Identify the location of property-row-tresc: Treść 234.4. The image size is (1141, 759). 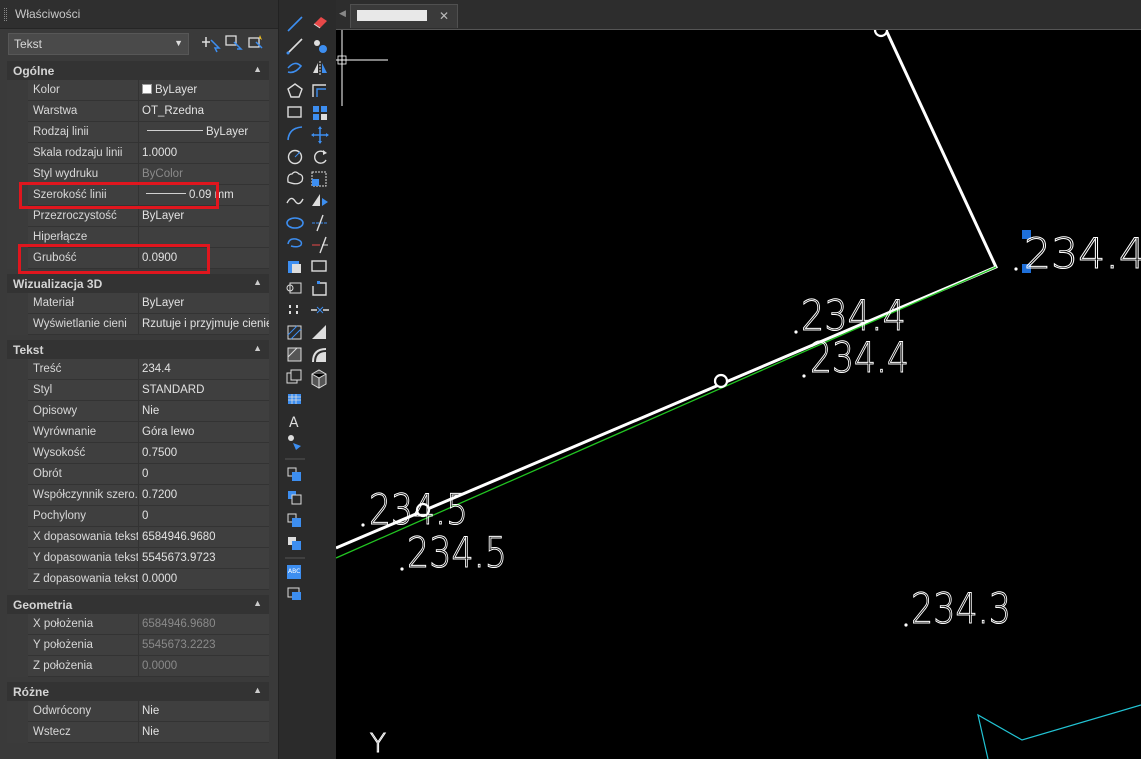
(138, 369).